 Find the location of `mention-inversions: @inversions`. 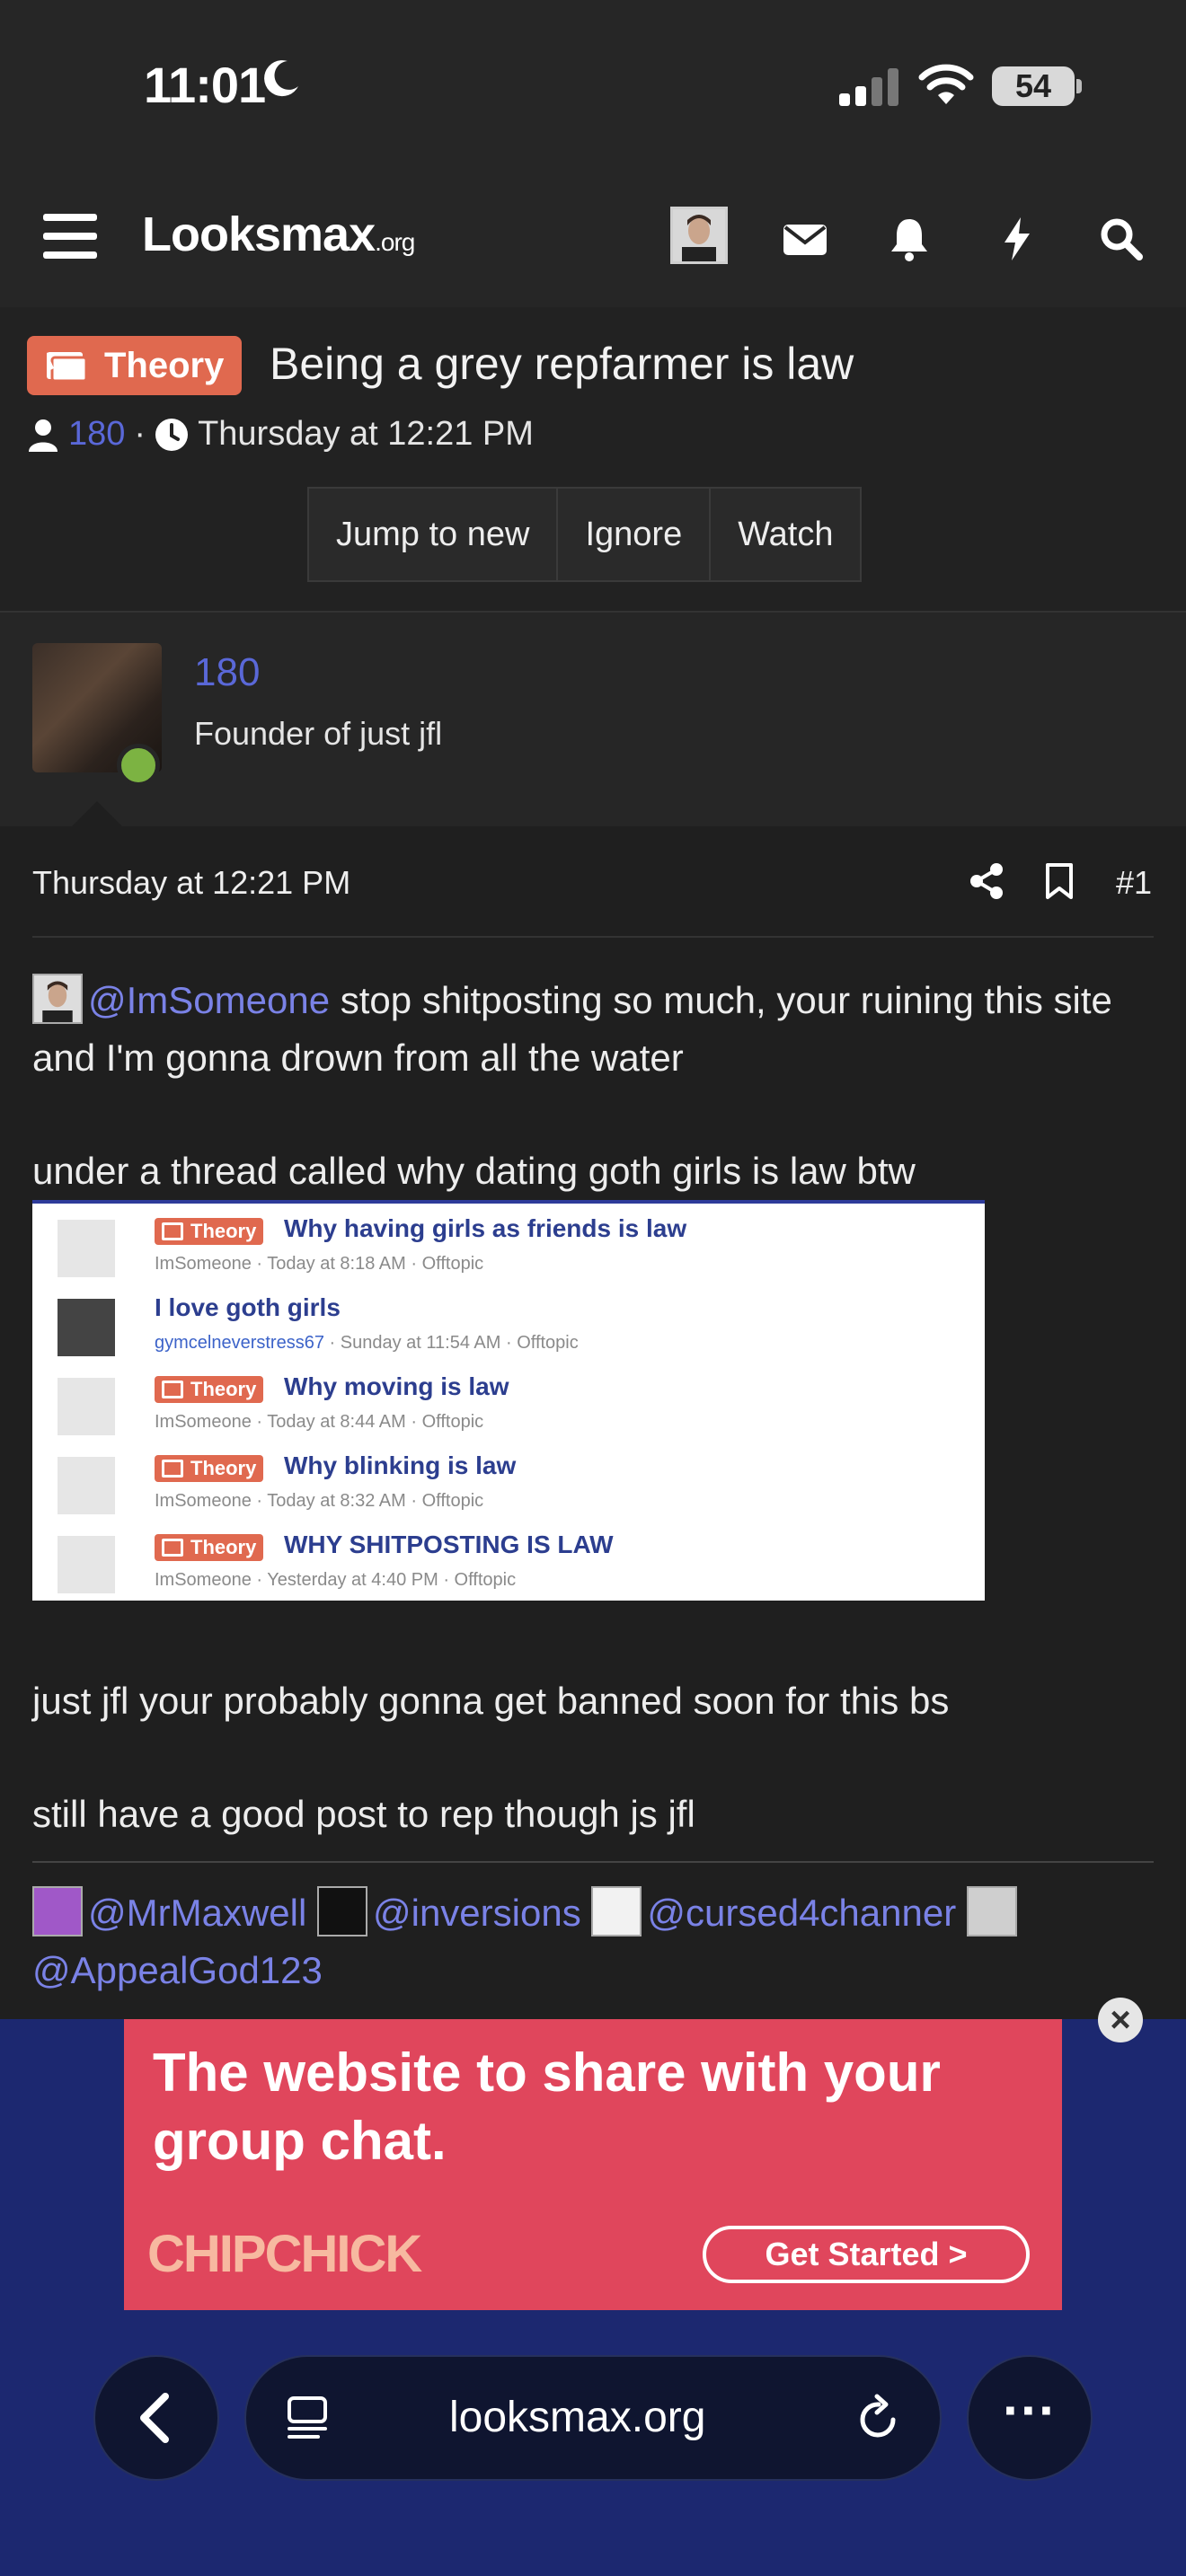

mention-inversions: @inversions is located at coordinates (477, 1913).